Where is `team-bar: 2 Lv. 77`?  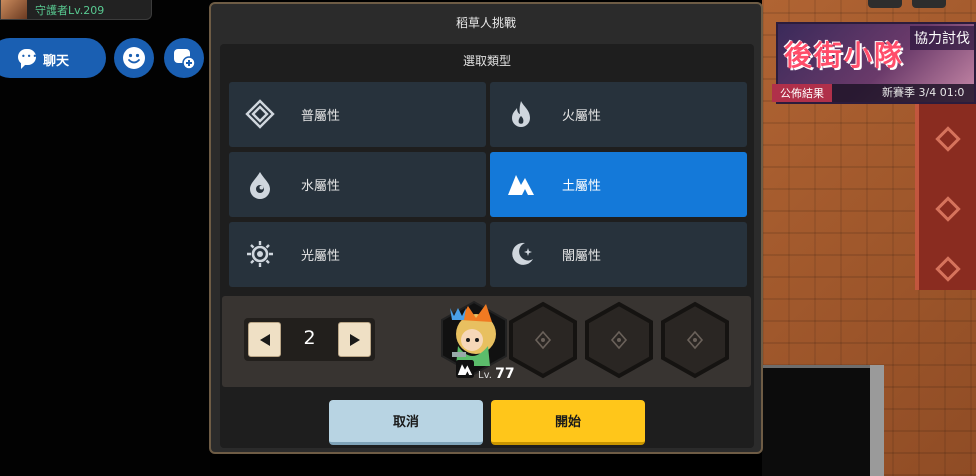 team-bar: 2 Lv. 77 is located at coordinates (486, 341).